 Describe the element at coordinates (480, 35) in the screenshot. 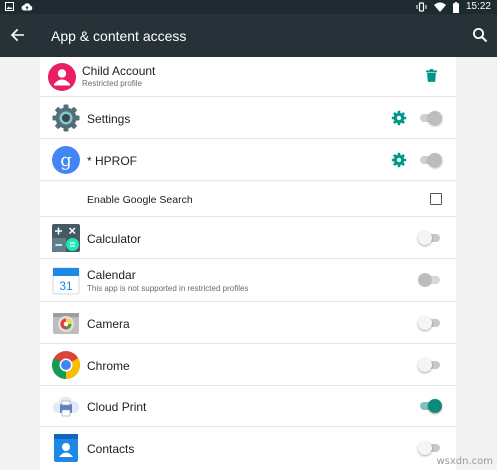

I see `search-icon` at that location.